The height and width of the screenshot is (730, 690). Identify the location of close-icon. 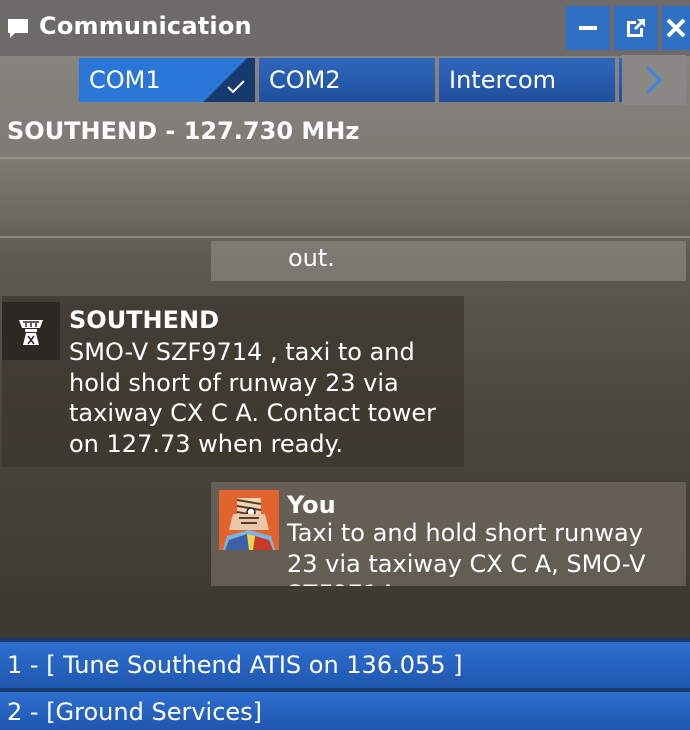
(676, 28).